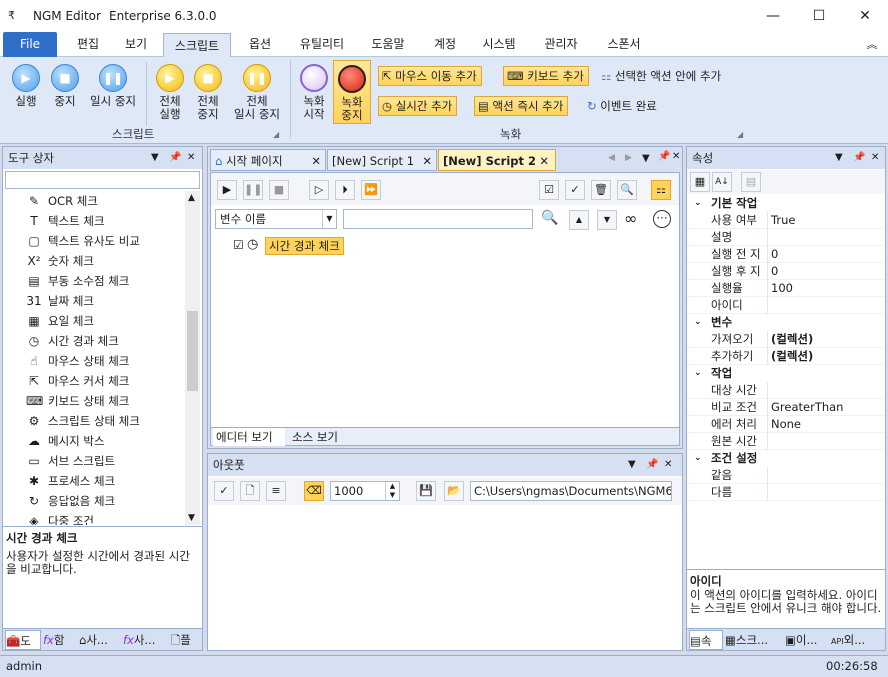 This screenshot has width=888, height=677. Describe the element at coordinates (84, 421) in the screenshot. I see `toolbox-item: ⚙ 스크립트 상태 체크` at that location.